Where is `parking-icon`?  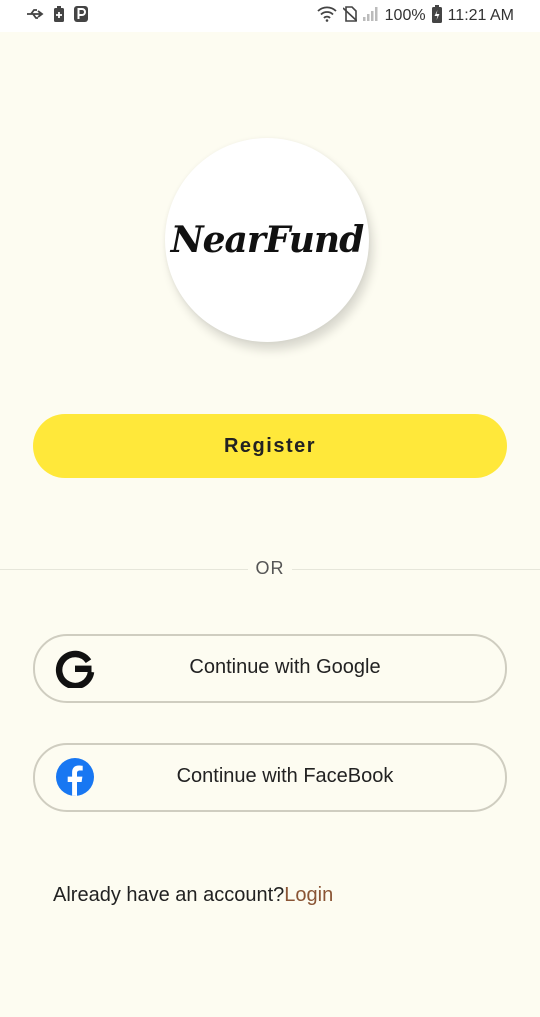 parking-icon is located at coordinates (81, 16).